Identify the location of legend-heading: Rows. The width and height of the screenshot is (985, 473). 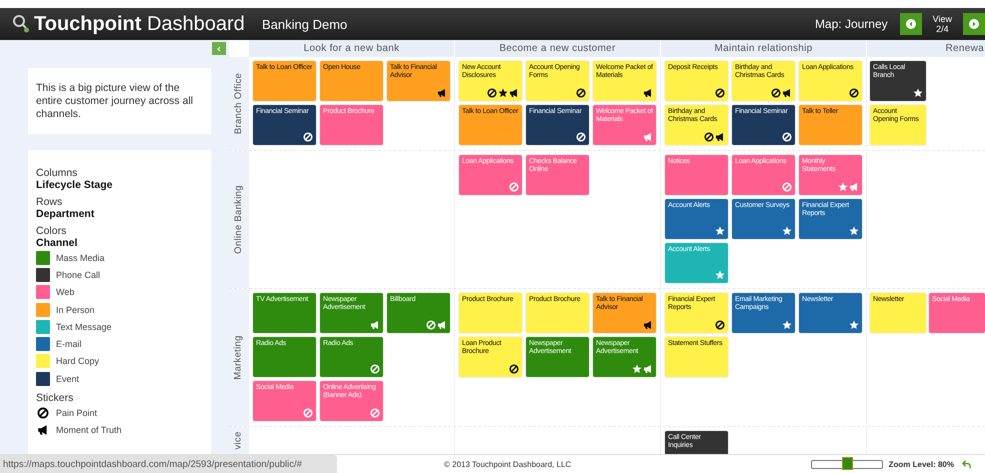
(50, 202).